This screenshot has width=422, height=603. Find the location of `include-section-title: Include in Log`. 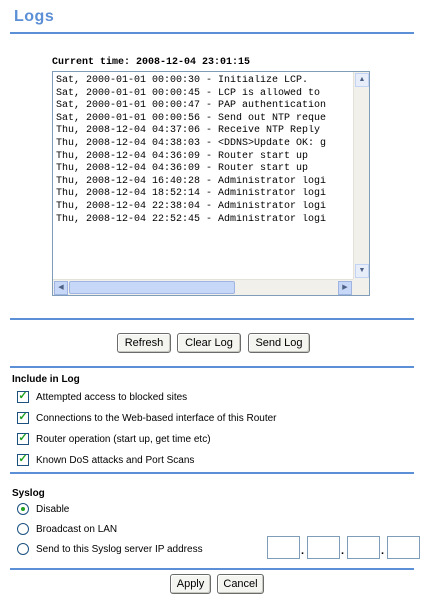

include-section-title: Include in Log is located at coordinates (46, 379).